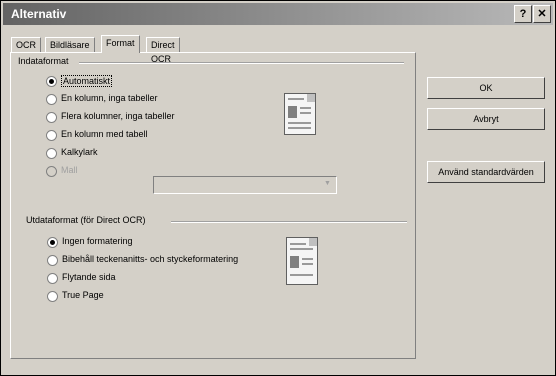  What do you see at coordinates (486, 88) in the screenshot?
I see `ok-button: OK` at bounding box center [486, 88].